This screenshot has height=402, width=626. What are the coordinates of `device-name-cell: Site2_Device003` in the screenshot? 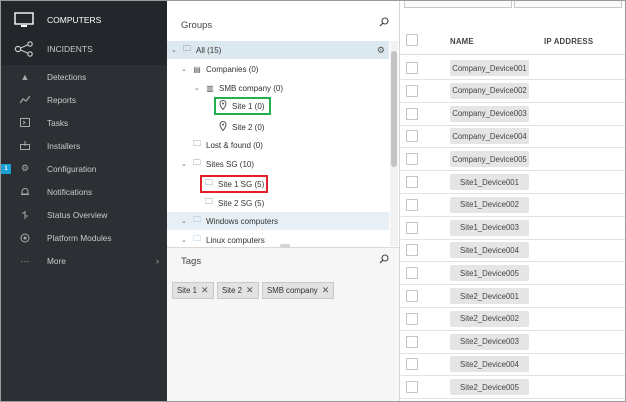 It's located at (489, 341).